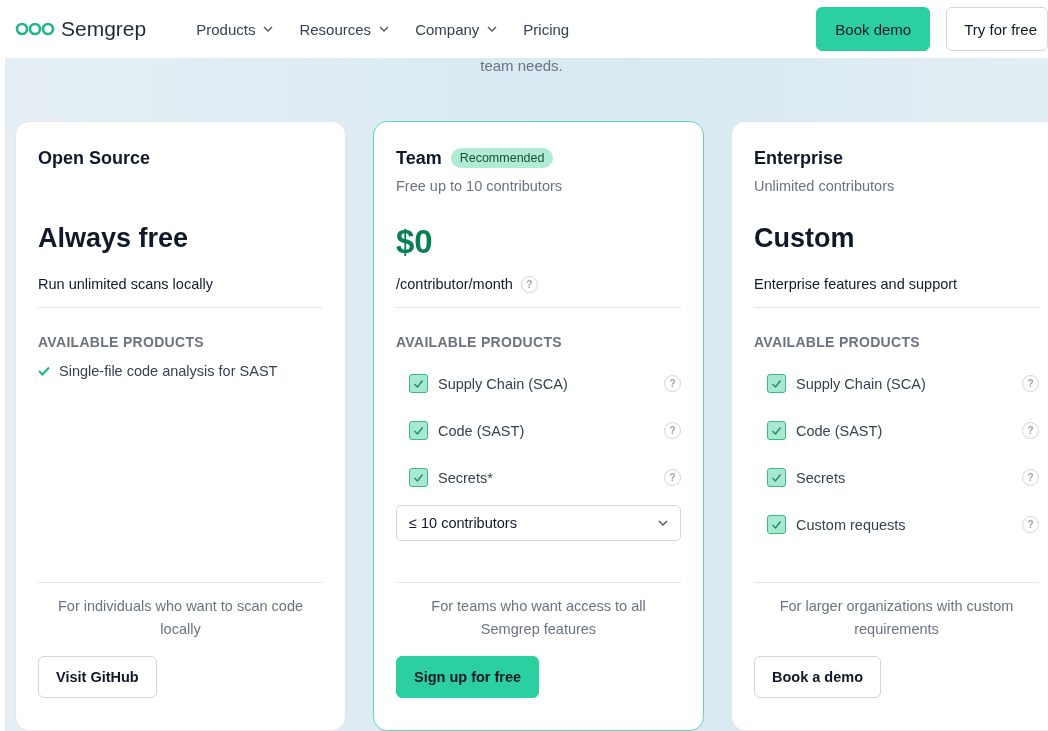 The width and height of the screenshot is (1048, 731). Describe the element at coordinates (538, 523) in the screenshot. I see `contributors-dropdown: ≤ 10 contributors` at that location.